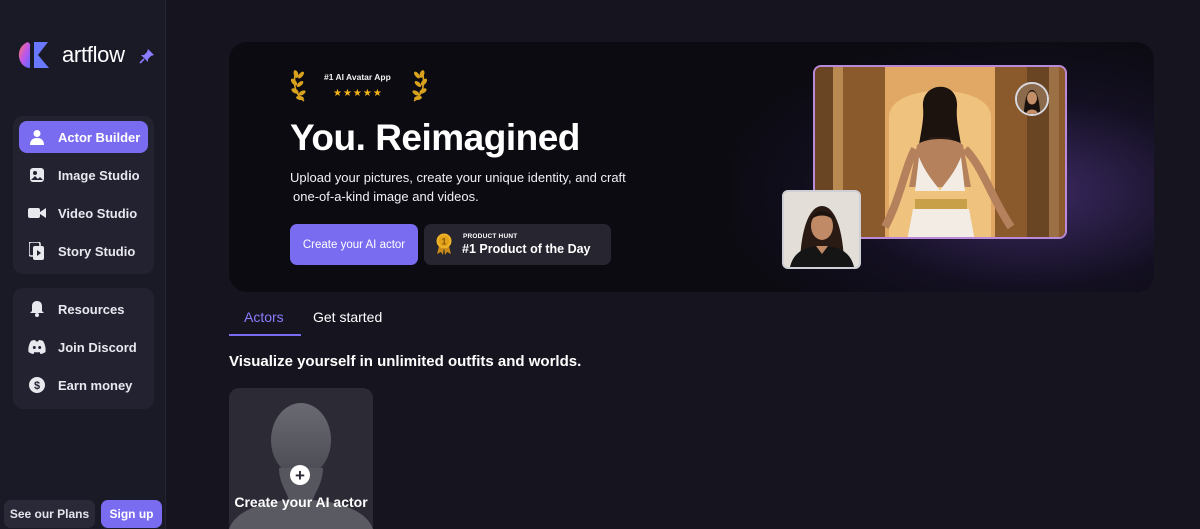  What do you see at coordinates (386, 196) in the screenshot?
I see `hero-description-line: one-of-a-kind image and videos.` at bounding box center [386, 196].